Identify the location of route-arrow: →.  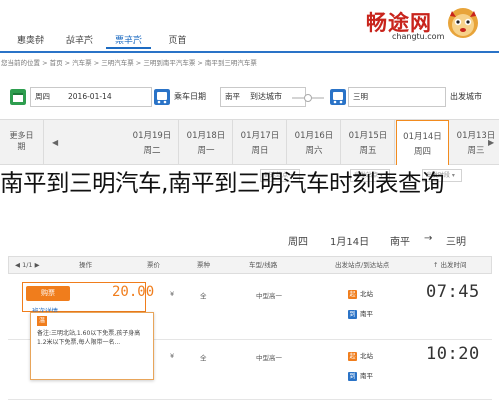
(428, 238).